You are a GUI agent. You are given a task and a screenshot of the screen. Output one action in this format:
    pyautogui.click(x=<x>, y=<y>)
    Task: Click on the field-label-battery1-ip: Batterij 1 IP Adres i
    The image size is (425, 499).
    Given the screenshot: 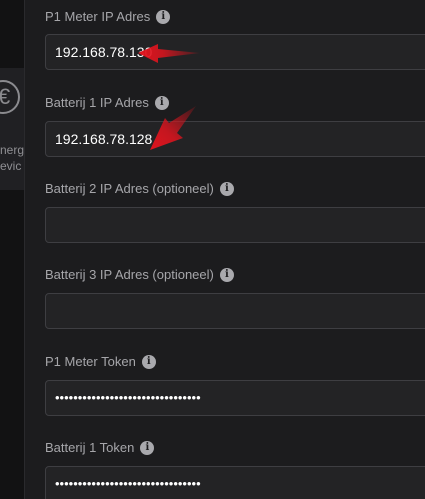 What is the action you would take?
    pyautogui.click(x=107, y=103)
    